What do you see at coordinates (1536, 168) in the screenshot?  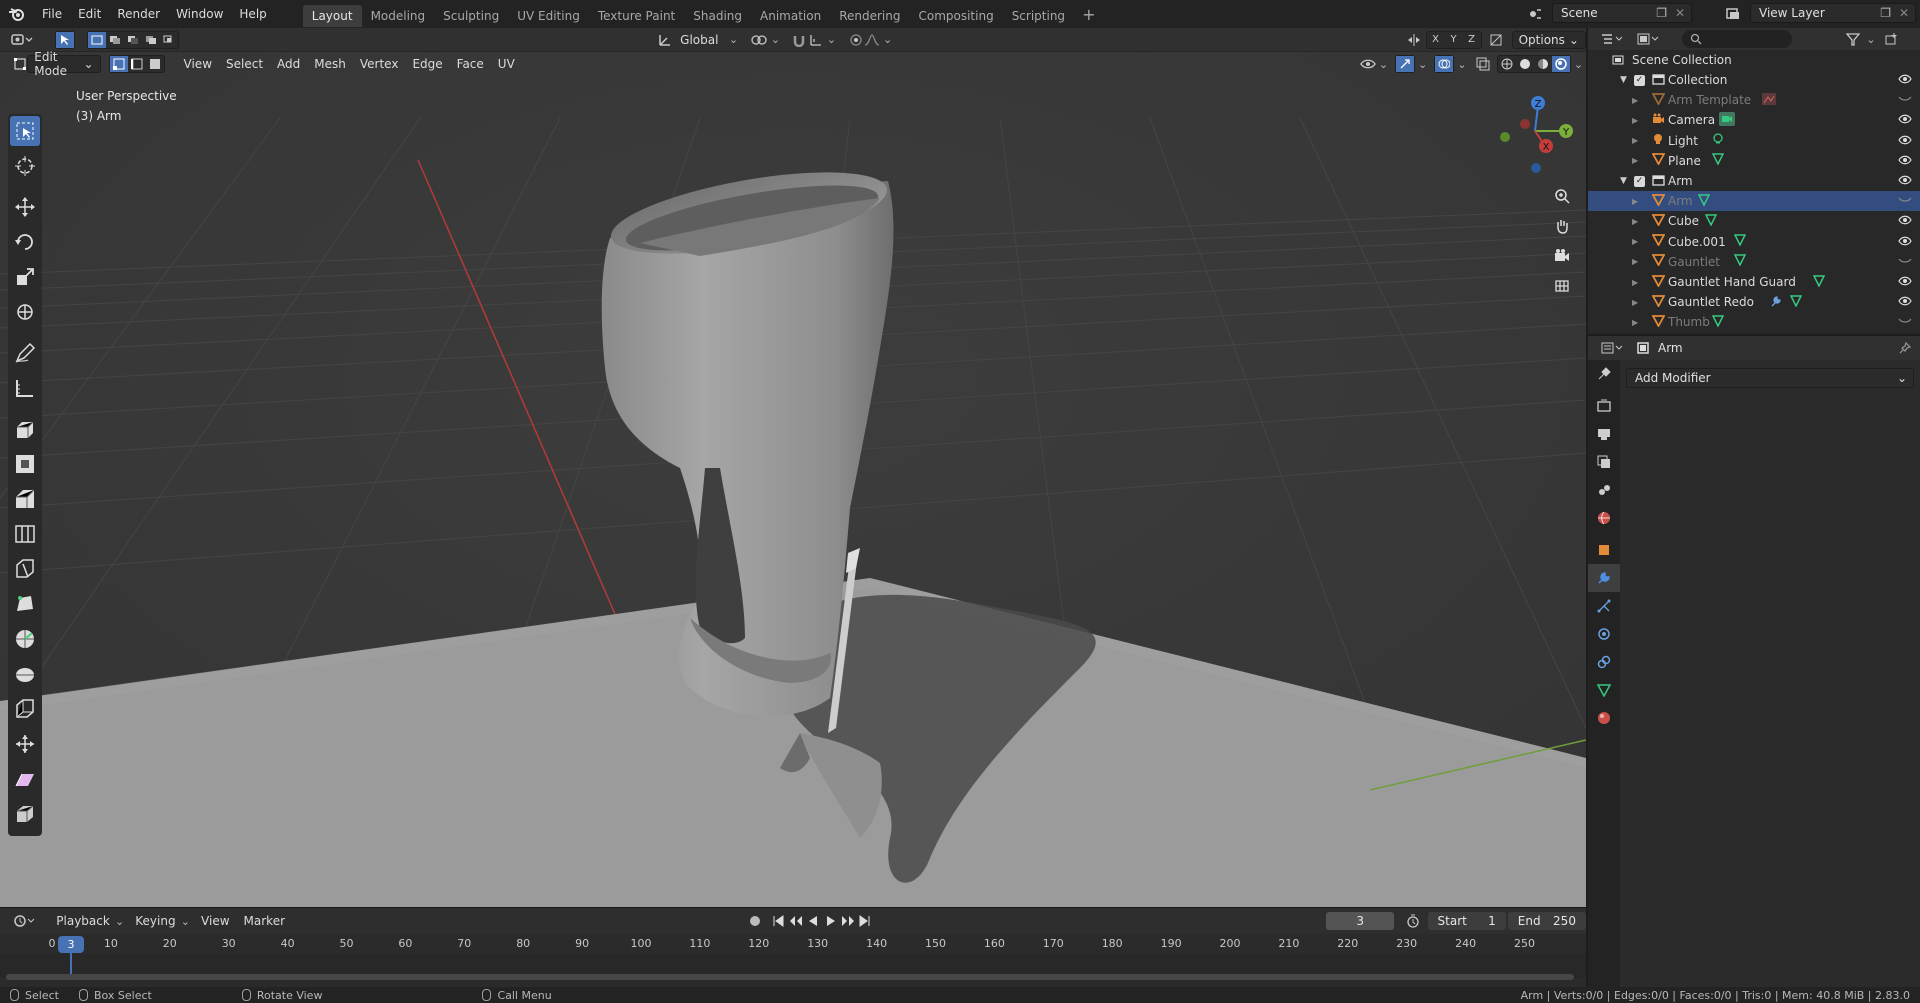 I see `gizmo-neg-z-handle` at bounding box center [1536, 168].